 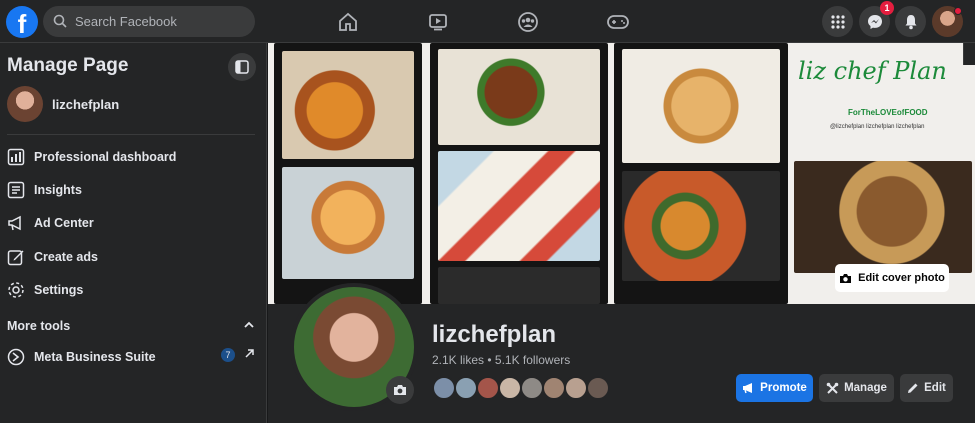 I want to click on sidebar-item-ad-center: Ad Center, so click(x=50, y=223).